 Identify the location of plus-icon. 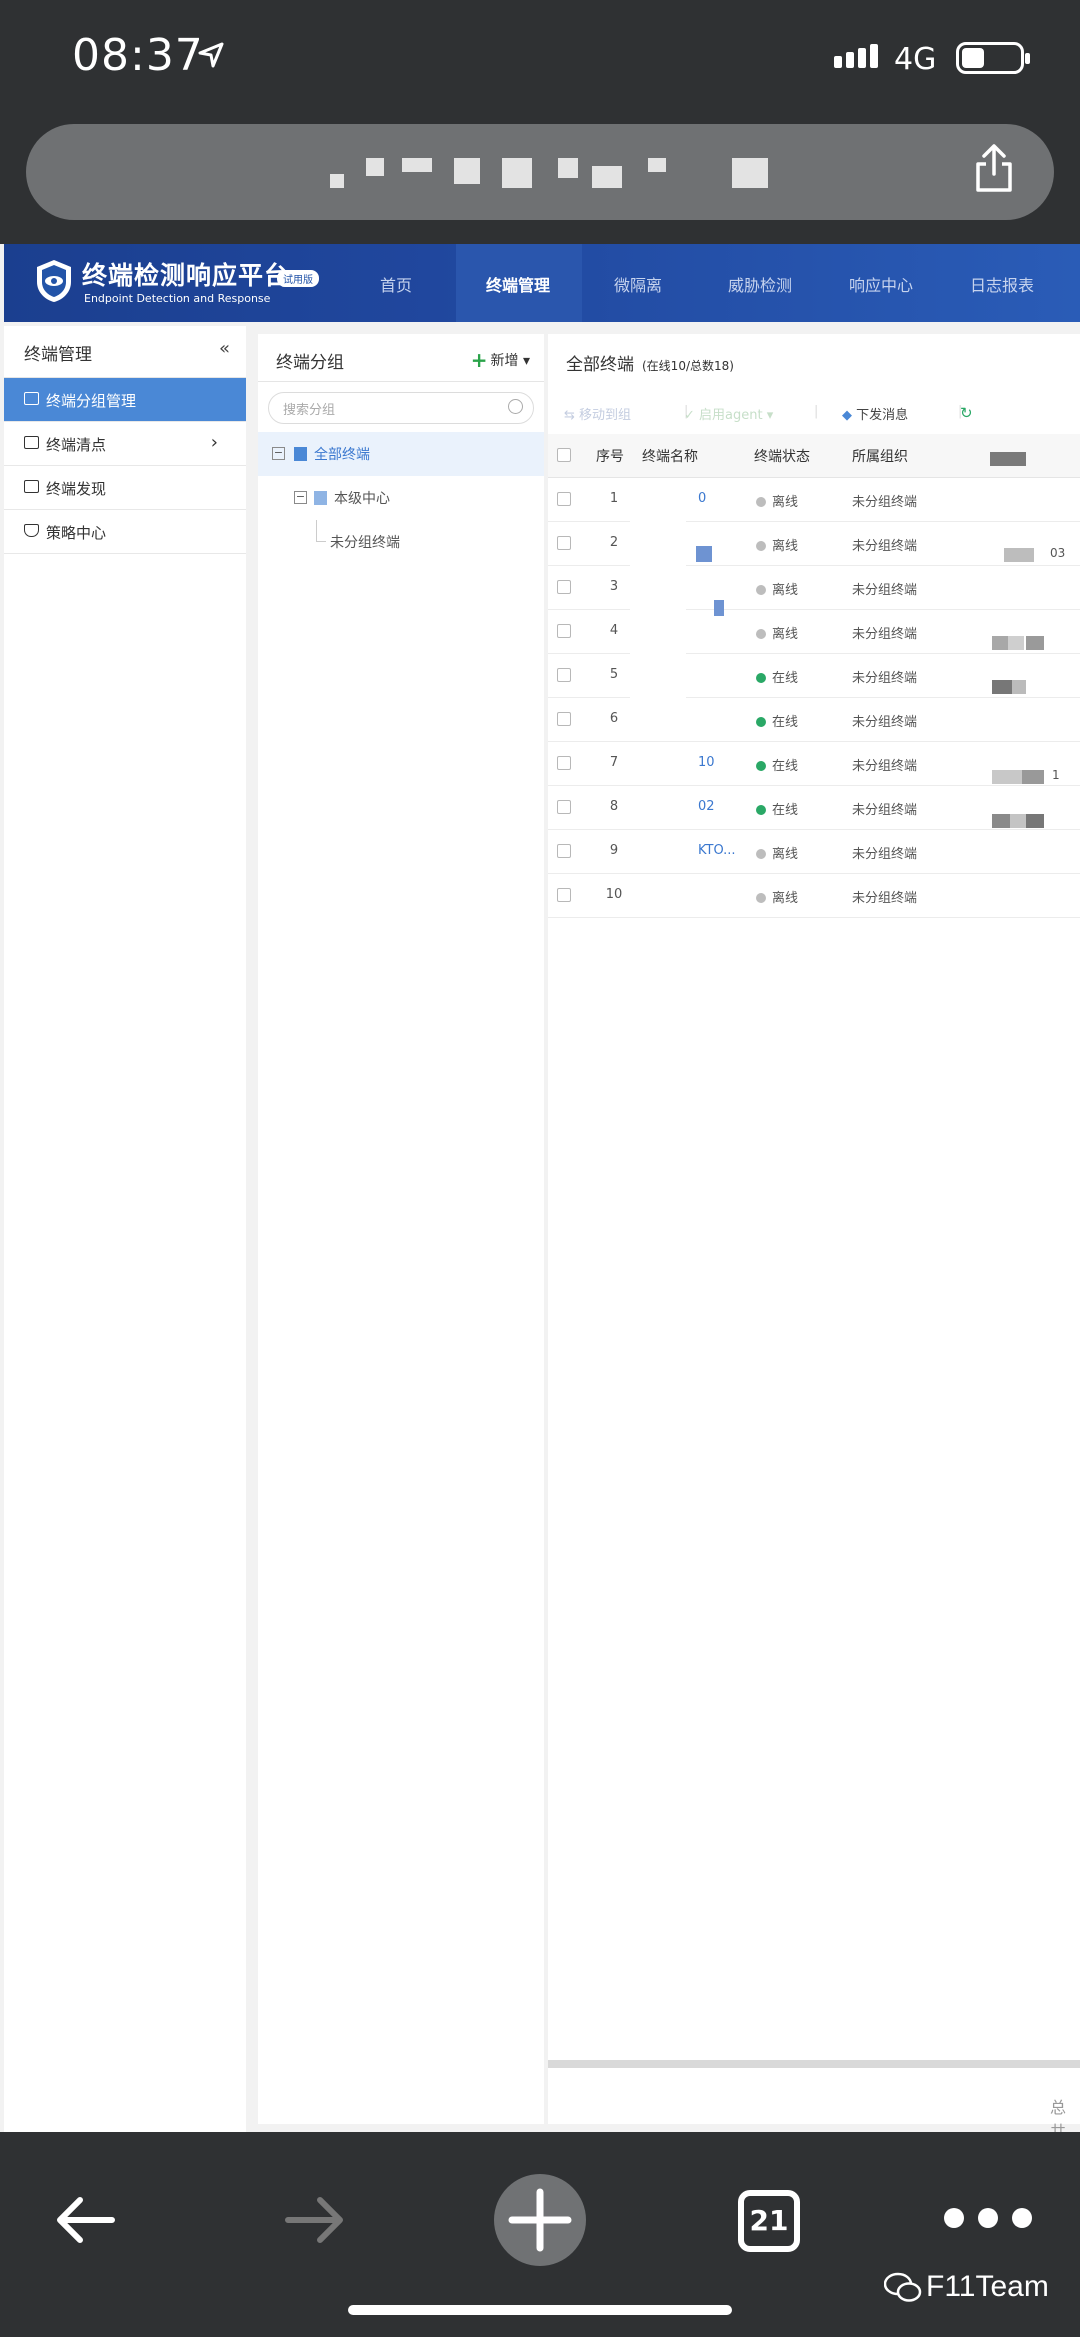
(540, 2220).